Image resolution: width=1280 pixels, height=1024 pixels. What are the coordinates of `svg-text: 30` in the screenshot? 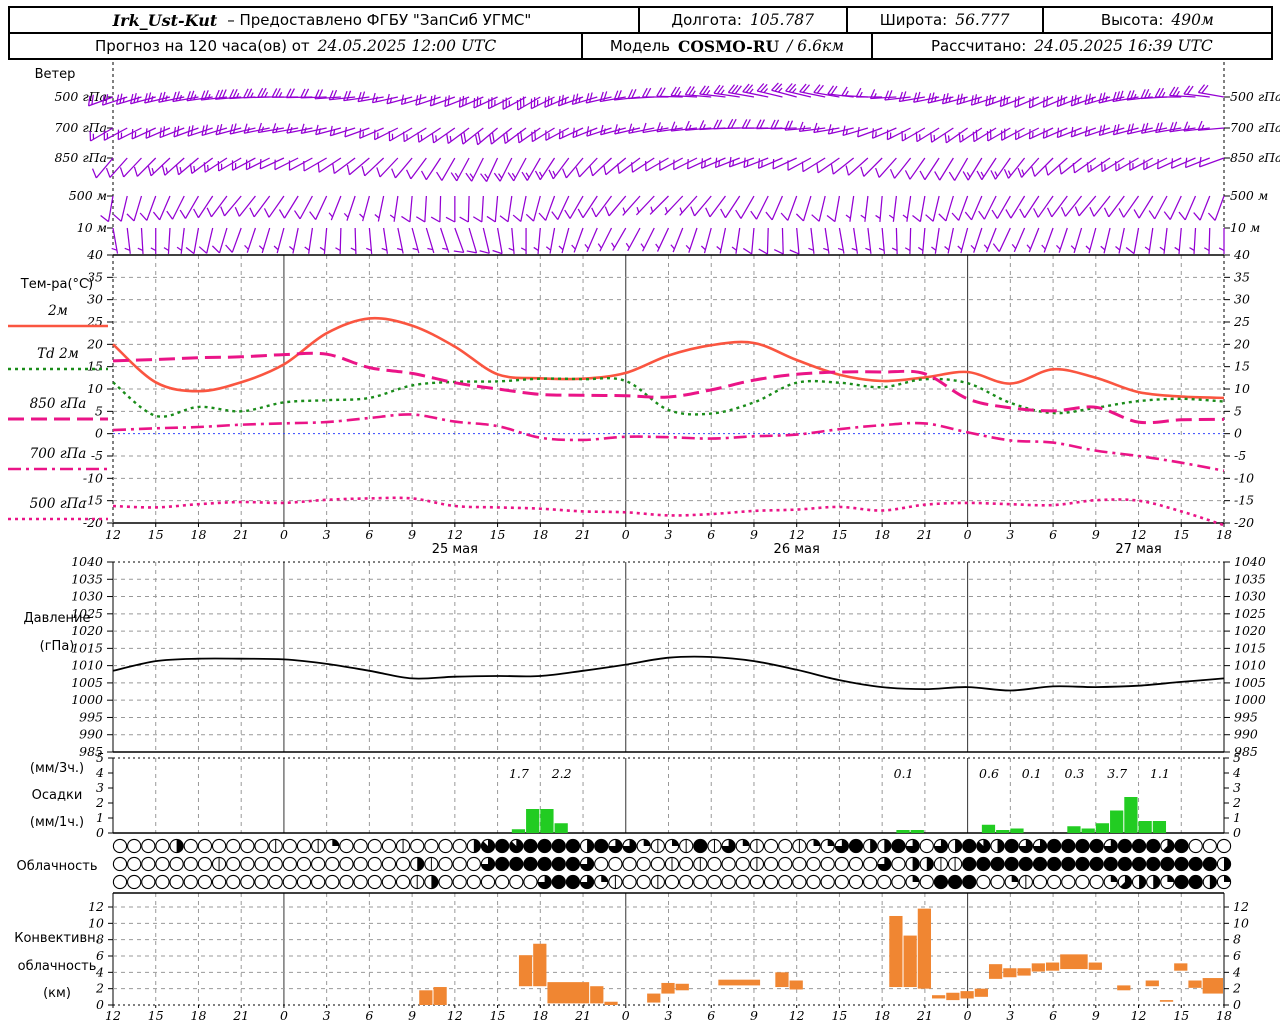 It's located at (95, 299).